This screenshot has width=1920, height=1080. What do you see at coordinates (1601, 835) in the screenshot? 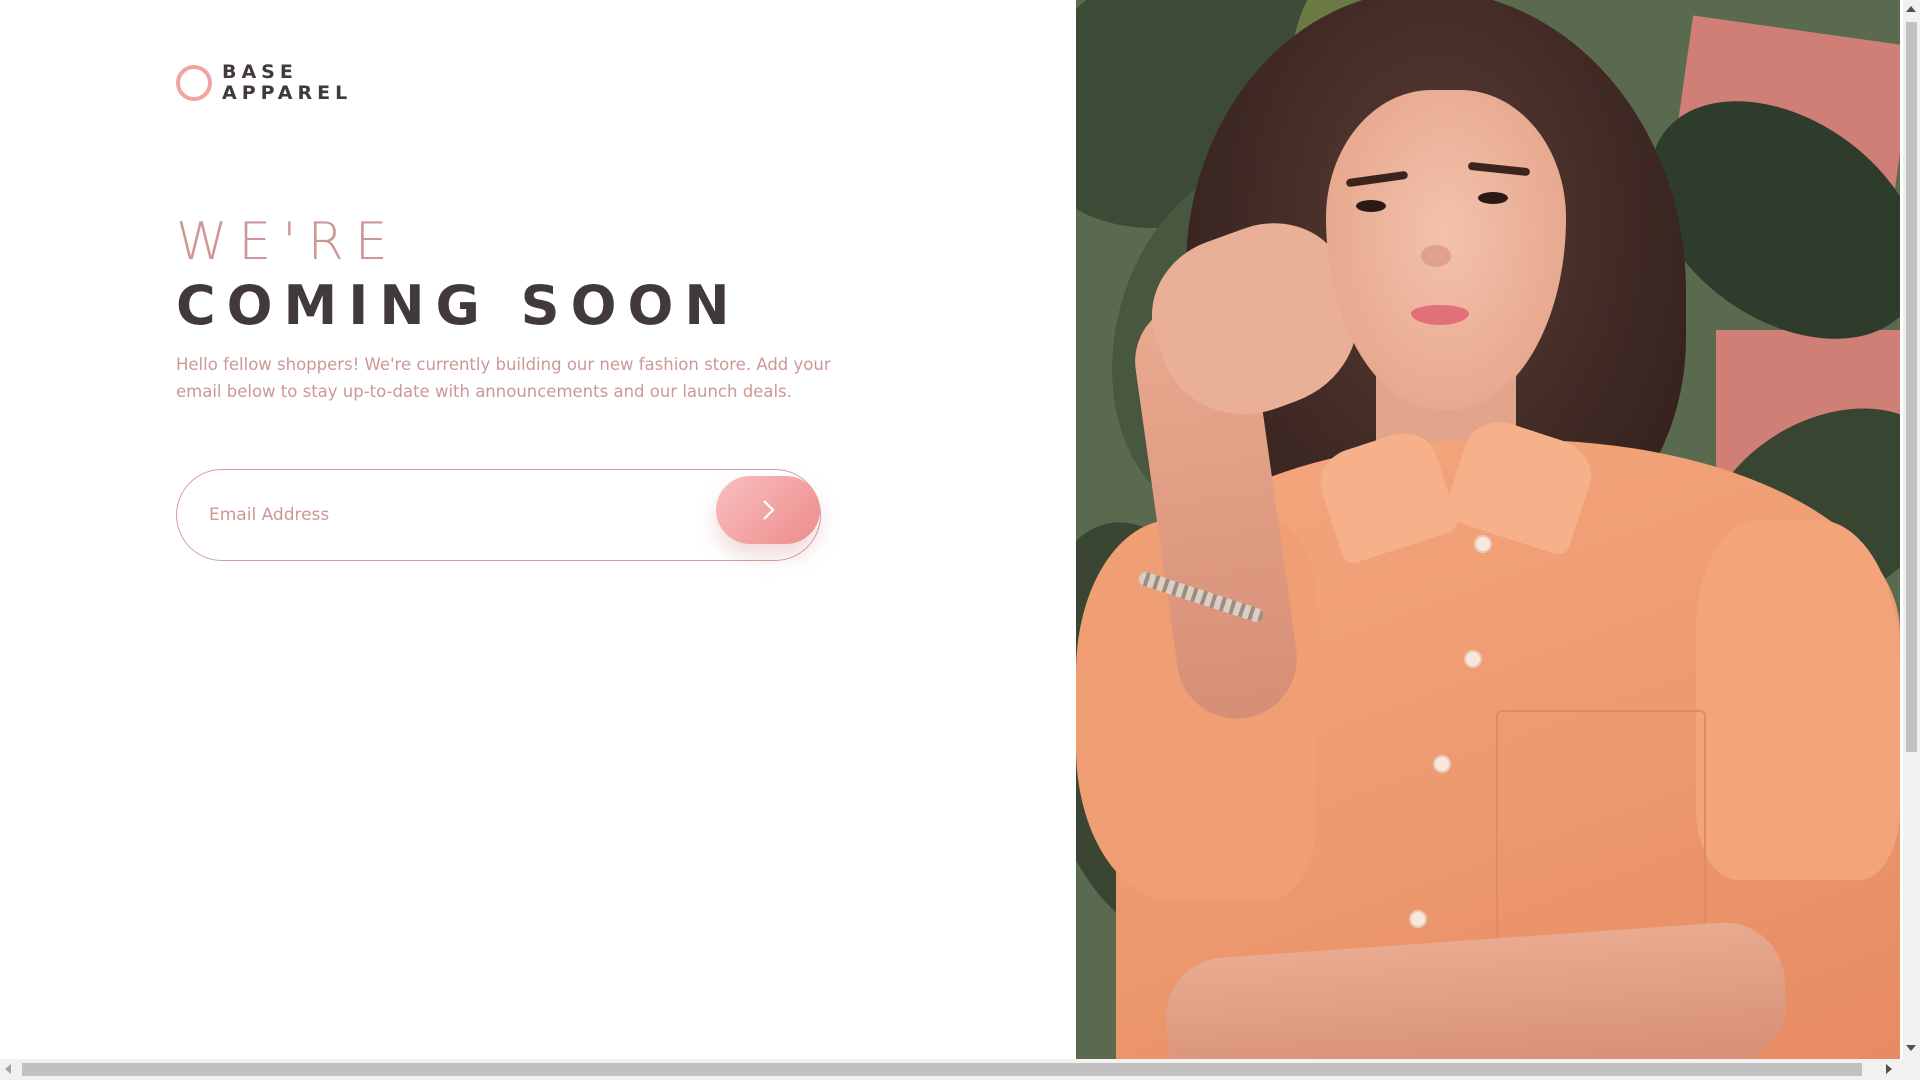
I see `pocket-shape` at bounding box center [1601, 835].